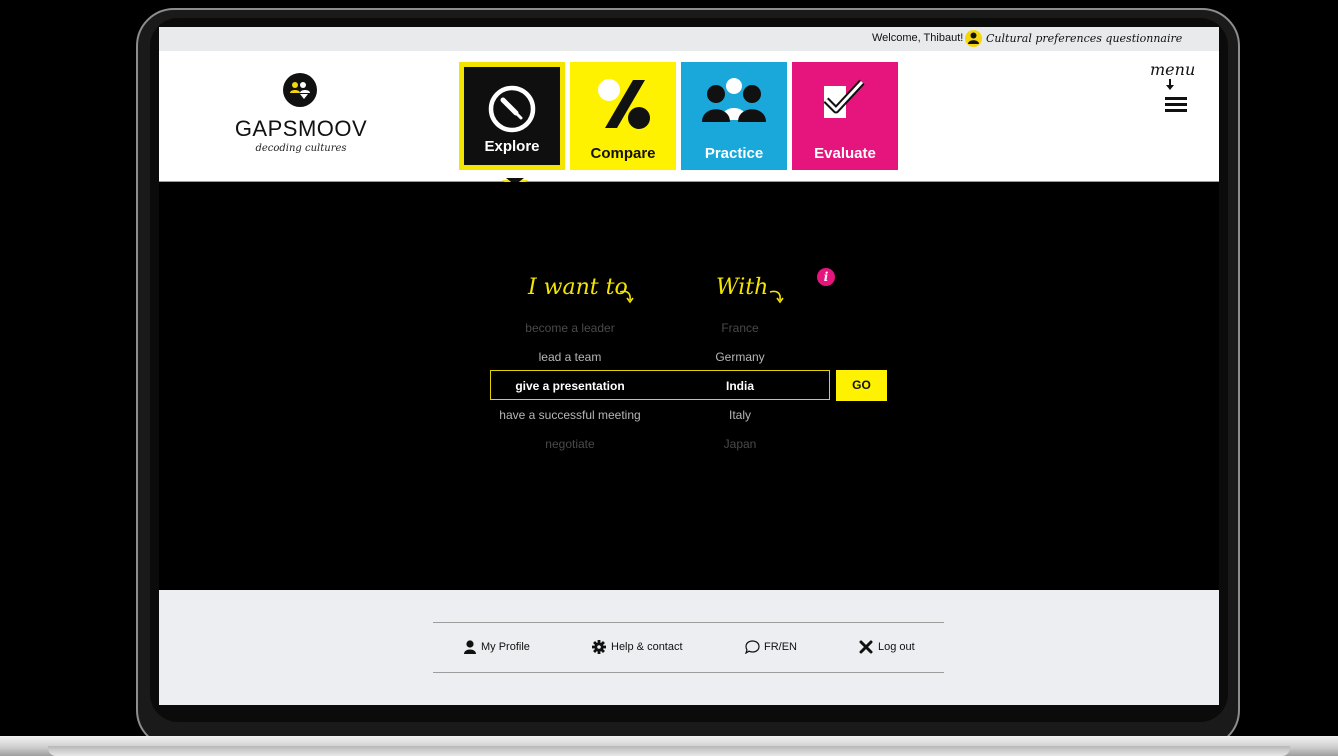 This screenshot has width=1338, height=756. I want to click on tab-evaluate: Evaluate, so click(845, 116).